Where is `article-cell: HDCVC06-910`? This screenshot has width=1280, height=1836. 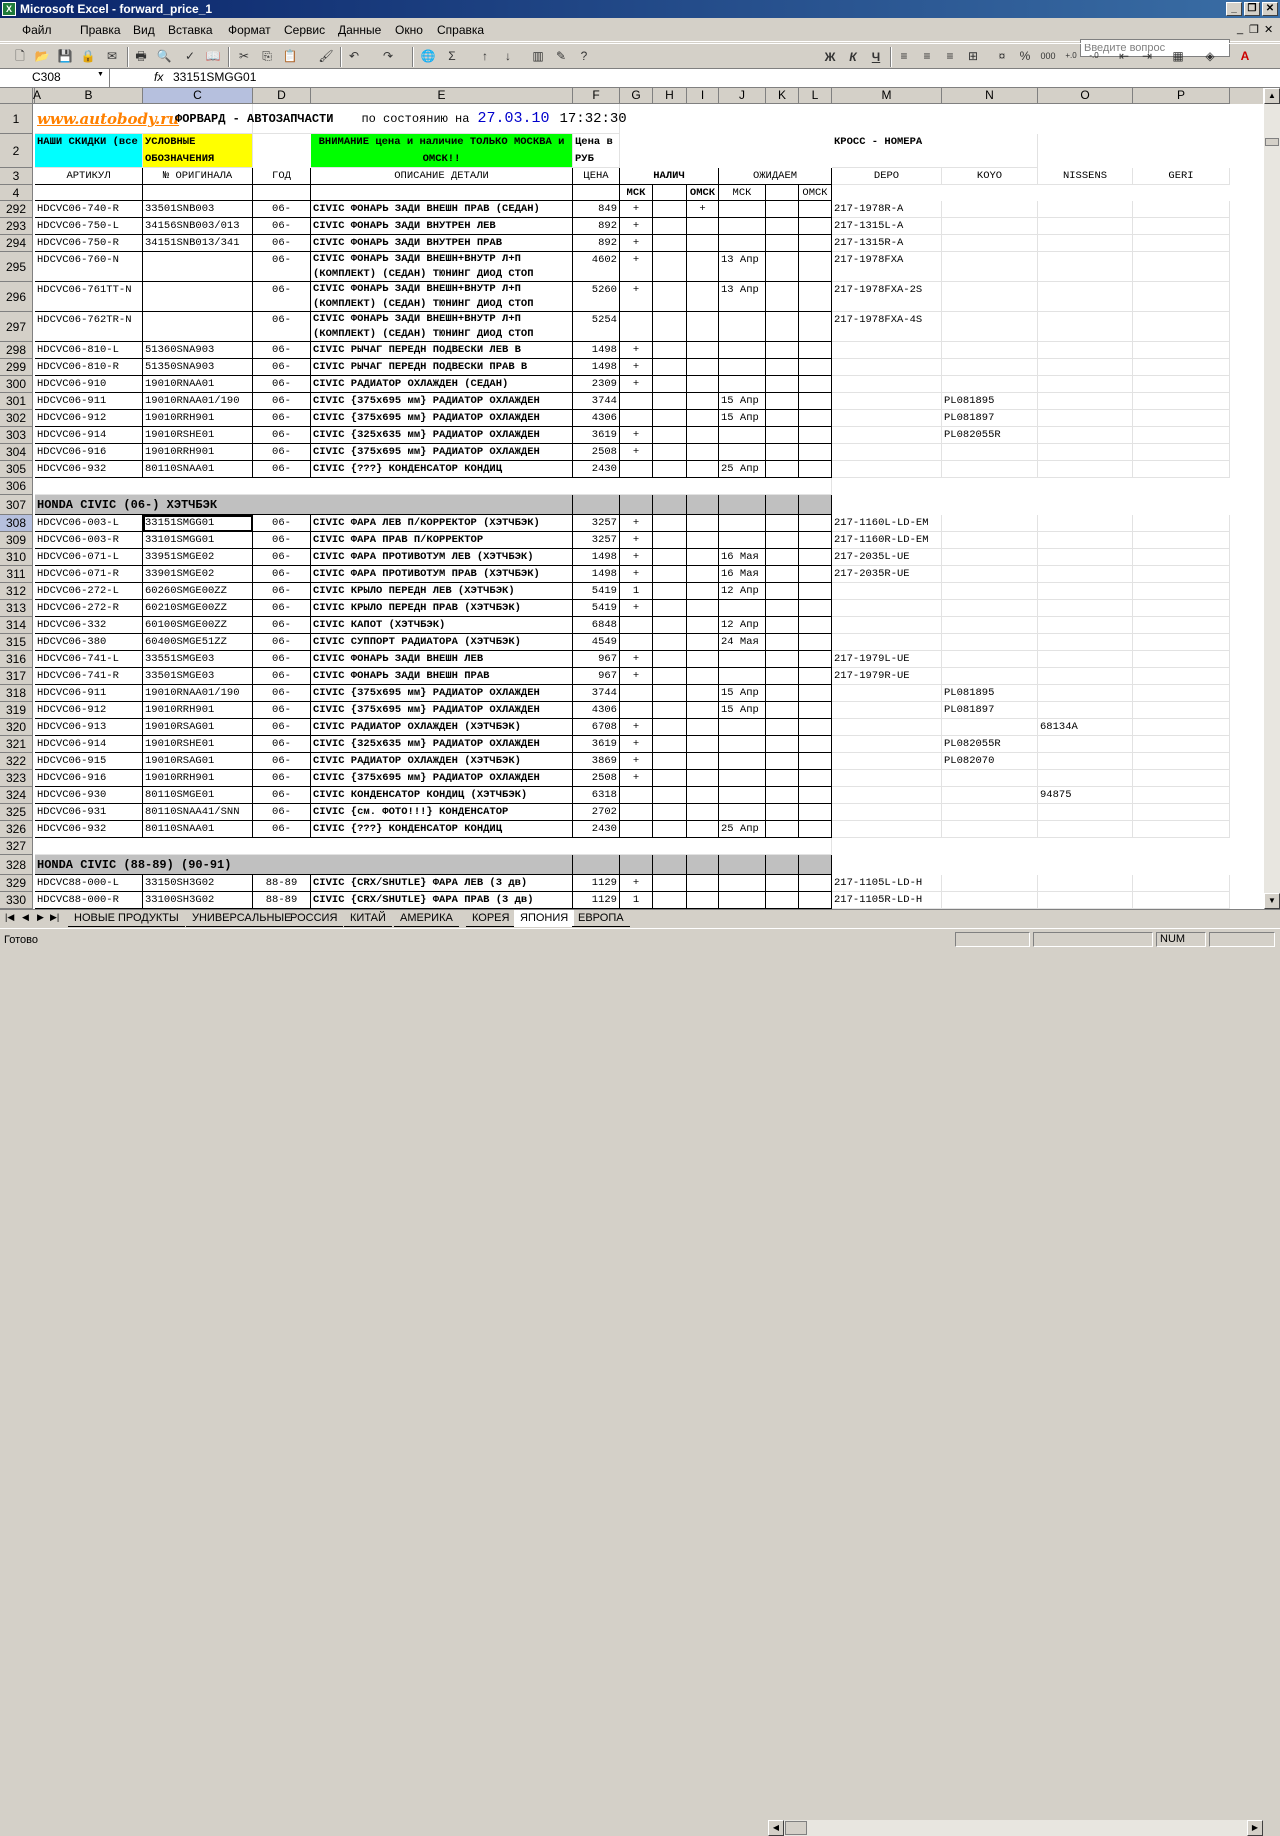 article-cell: HDCVC06-910 is located at coordinates (89, 384).